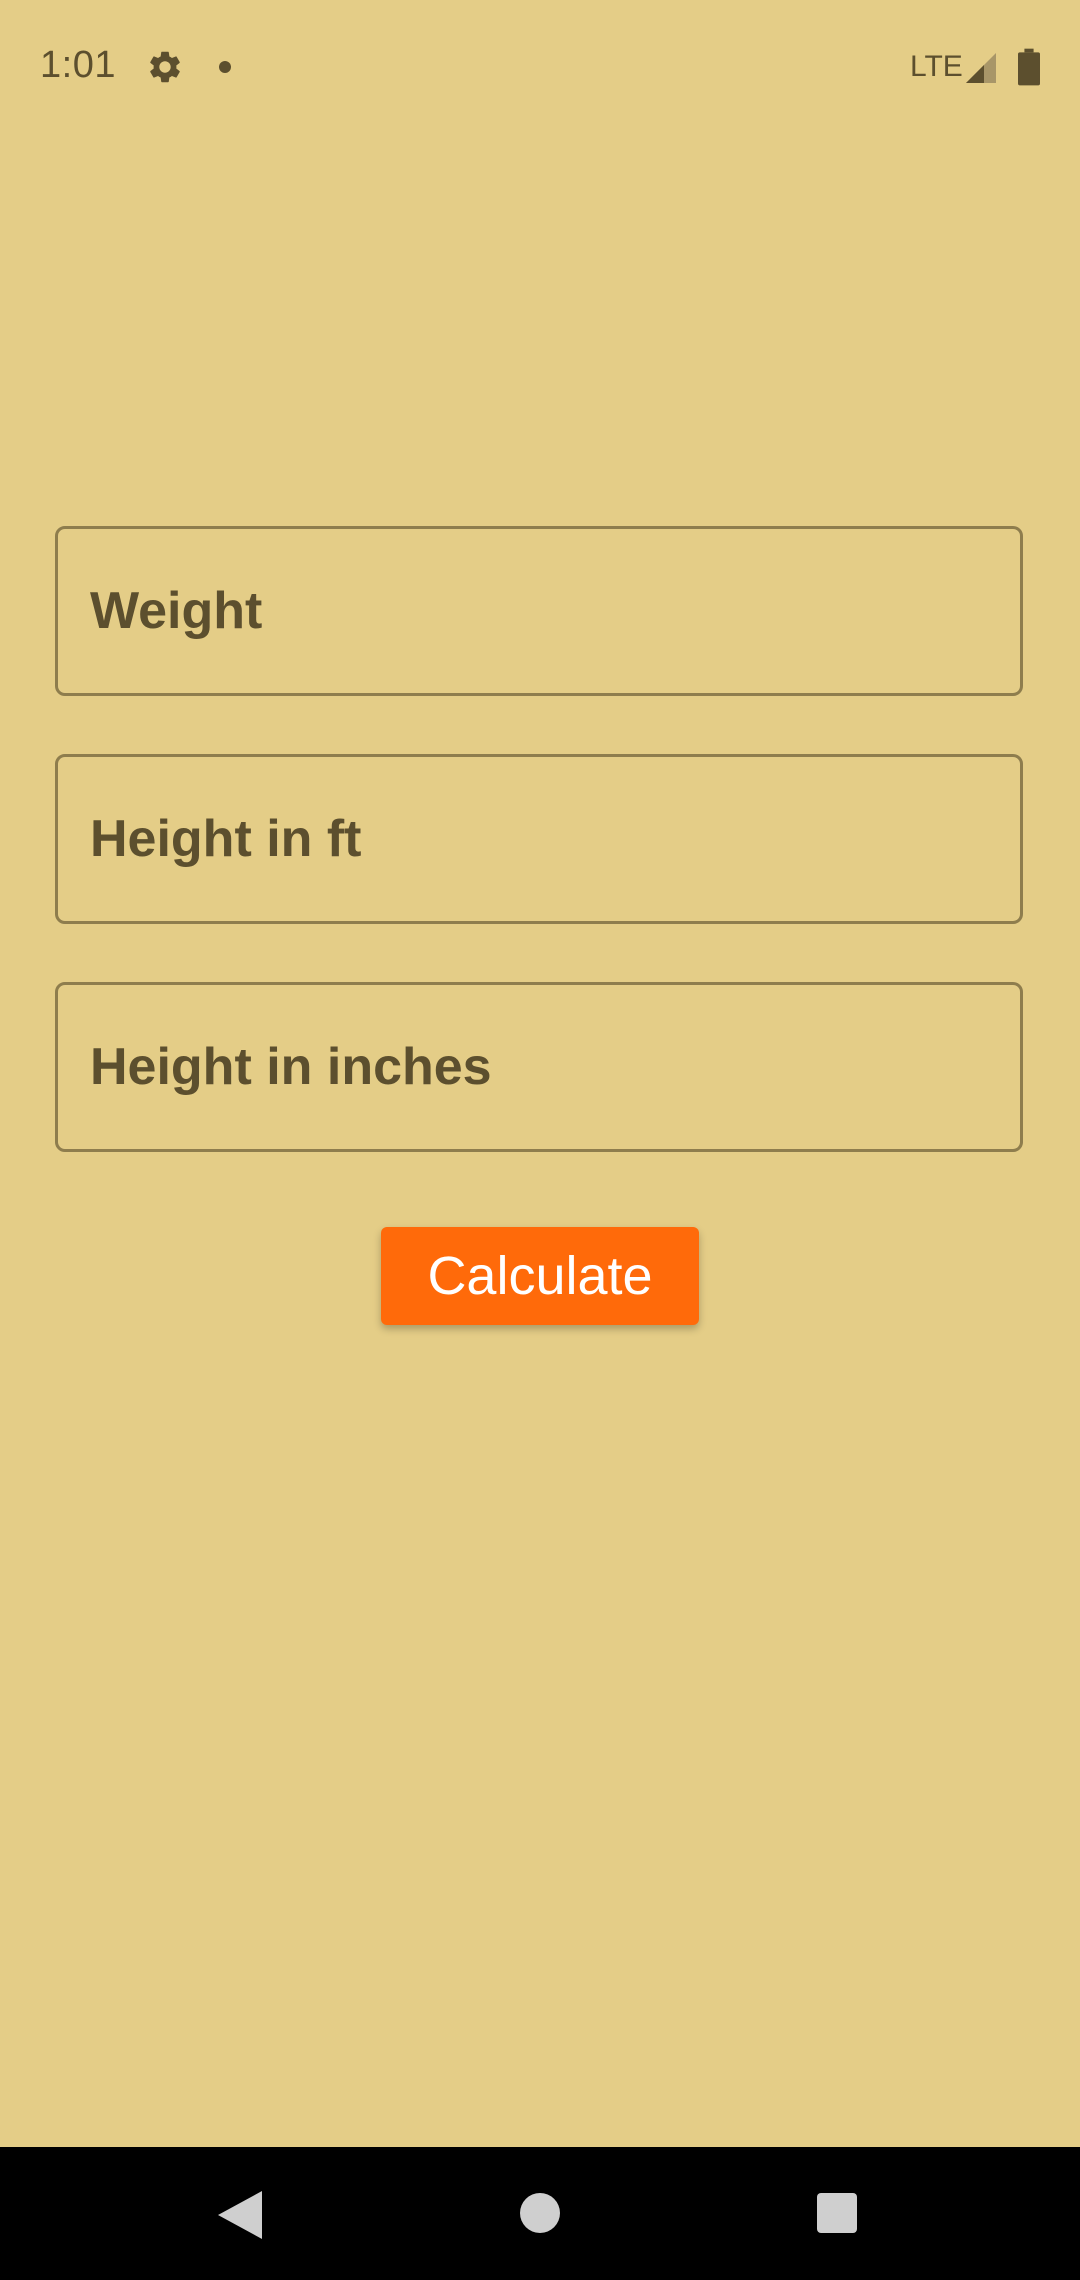 Image resolution: width=1080 pixels, height=2280 pixels. What do you see at coordinates (78, 65) in the screenshot?
I see `status-time: 1:01` at bounding box center [78, 65].